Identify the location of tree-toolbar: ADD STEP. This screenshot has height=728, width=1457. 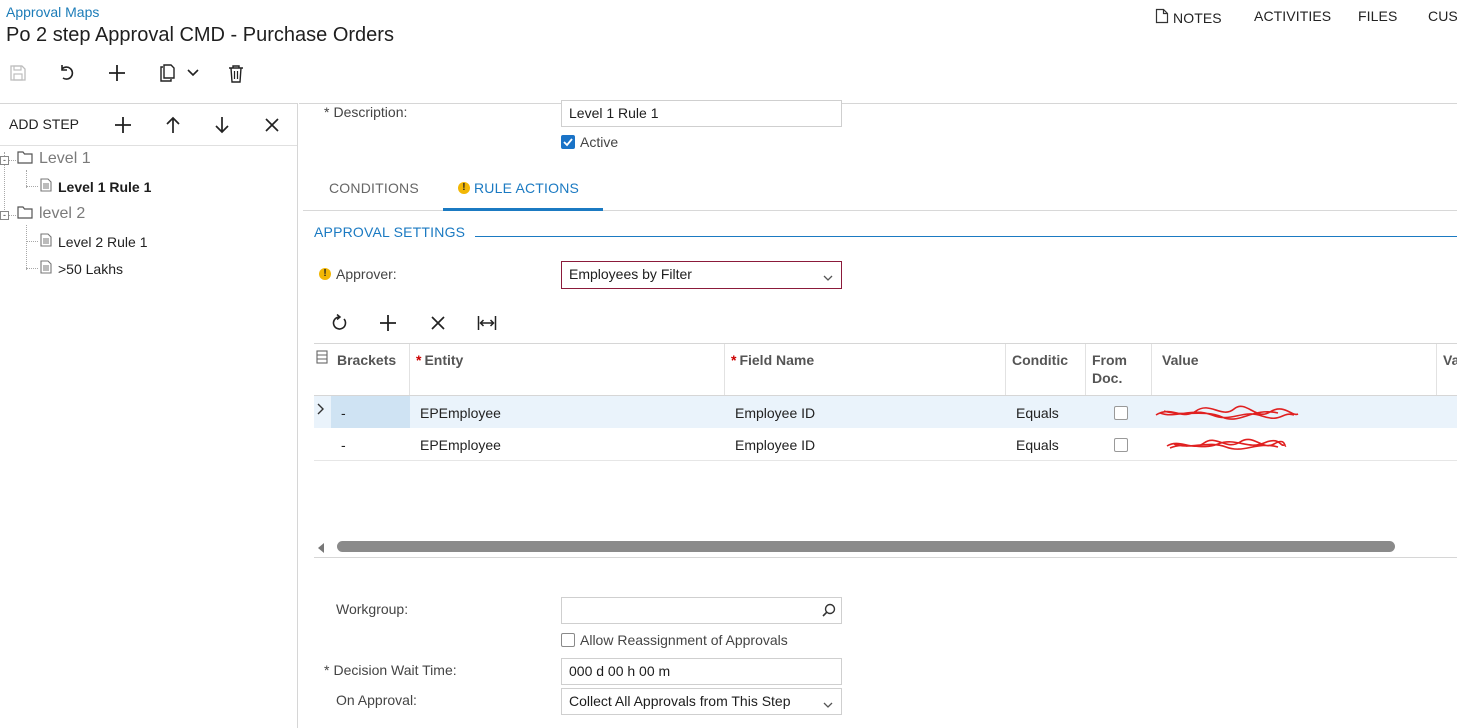
(148, 125).